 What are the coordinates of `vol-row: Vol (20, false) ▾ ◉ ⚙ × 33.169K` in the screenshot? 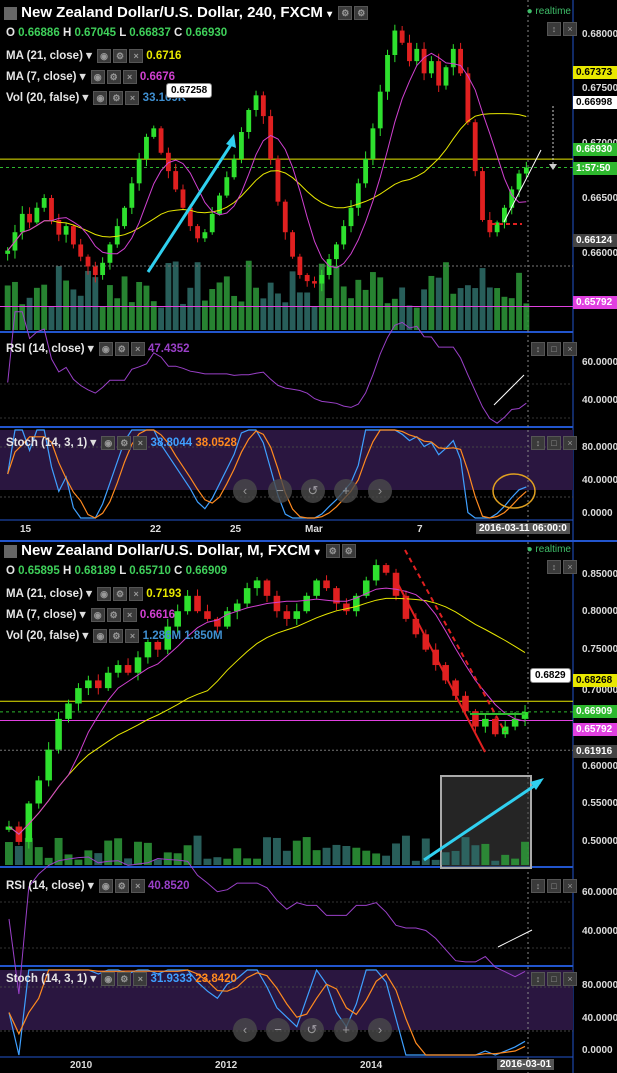 It's located at (96, 97).